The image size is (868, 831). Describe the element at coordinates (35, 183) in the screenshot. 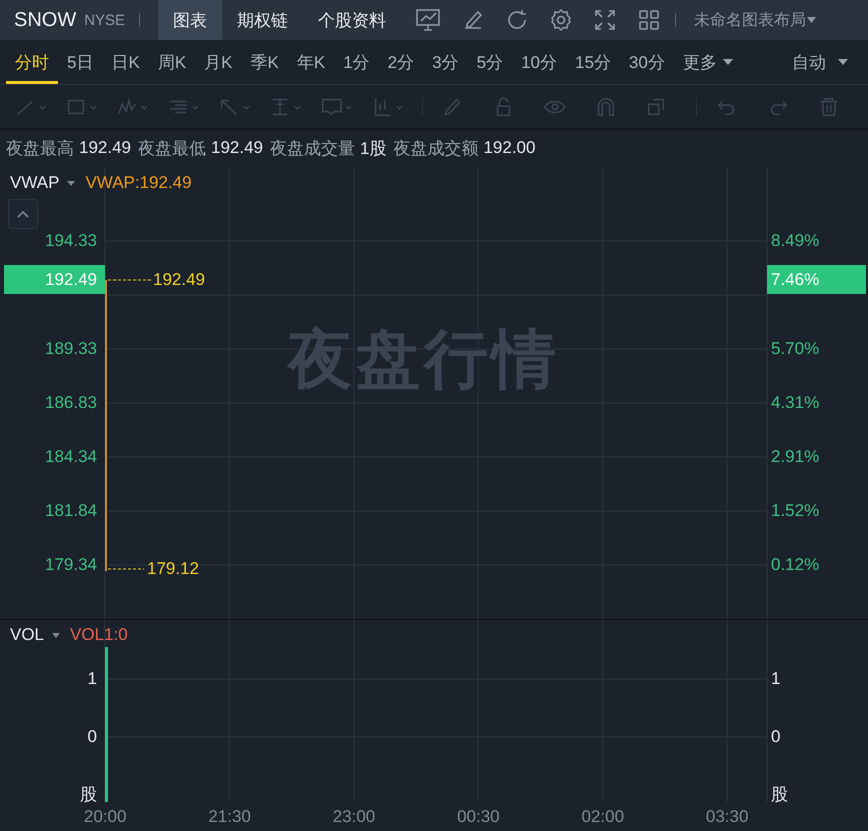

I see `indicator-name: VWAP` at that location.